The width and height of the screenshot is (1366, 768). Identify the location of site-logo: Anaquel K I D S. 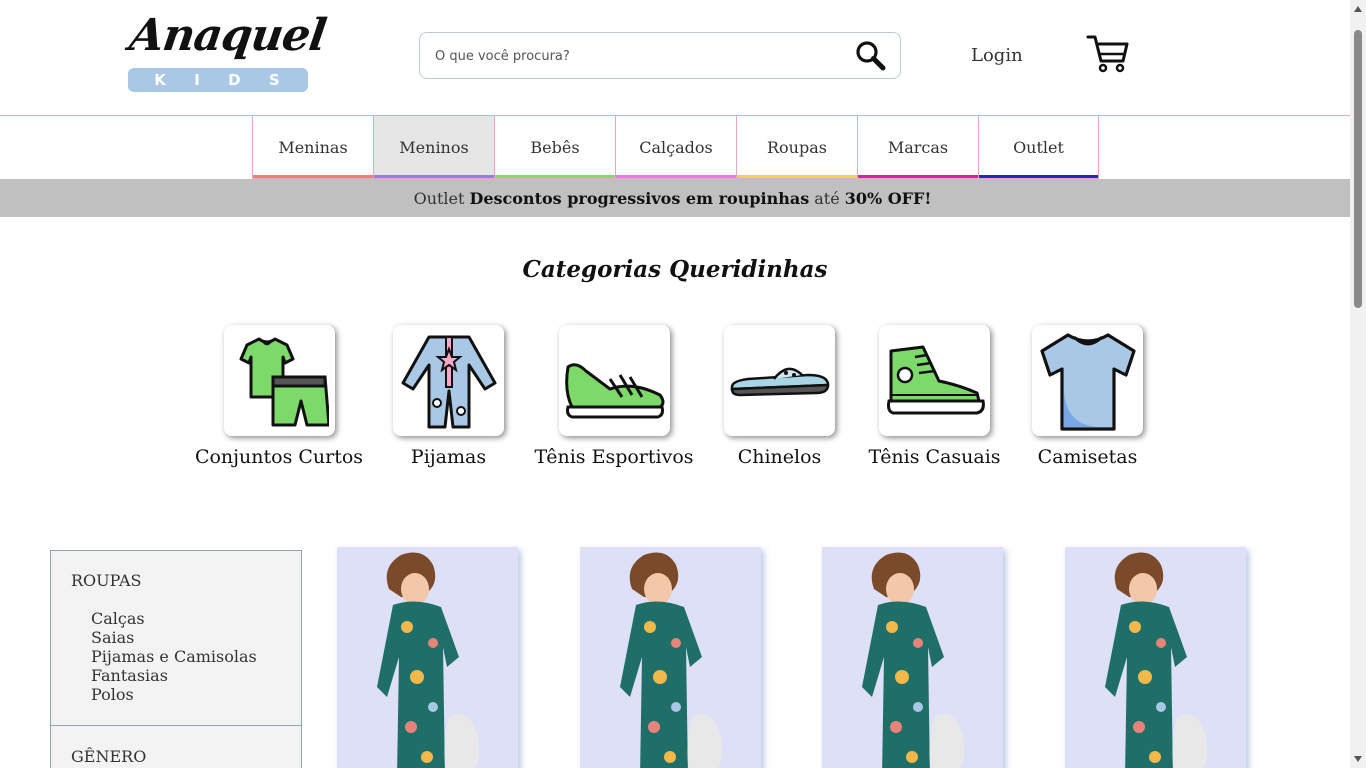
(227, 52).